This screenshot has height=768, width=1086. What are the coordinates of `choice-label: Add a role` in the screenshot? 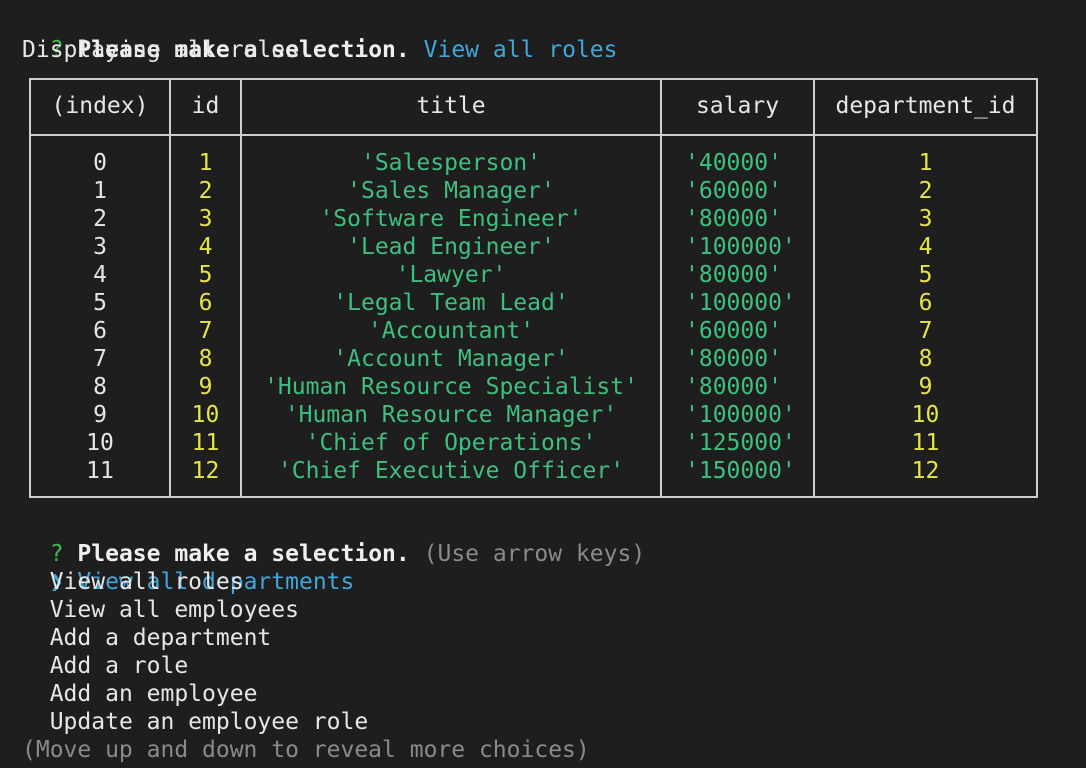 It's located at (119, 666).